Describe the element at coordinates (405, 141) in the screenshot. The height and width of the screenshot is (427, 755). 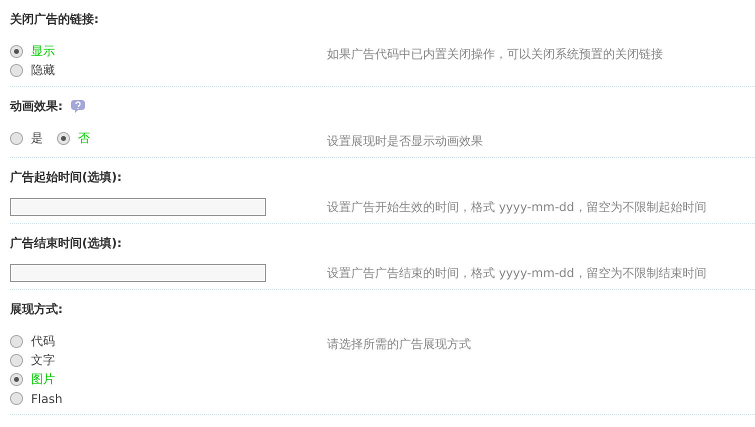
I see `setting-description: 设置展现时是否显示动画效果` at that location.